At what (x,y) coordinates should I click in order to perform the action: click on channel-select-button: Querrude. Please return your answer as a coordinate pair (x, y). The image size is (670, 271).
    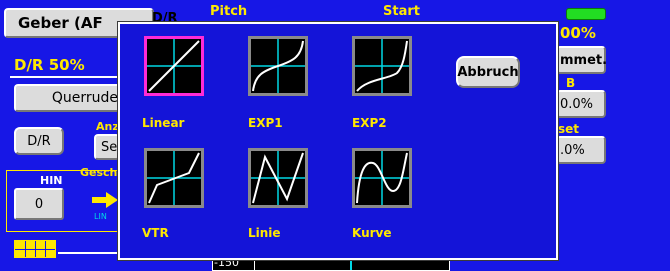
    Looking at the image, I should click on (68, 98).